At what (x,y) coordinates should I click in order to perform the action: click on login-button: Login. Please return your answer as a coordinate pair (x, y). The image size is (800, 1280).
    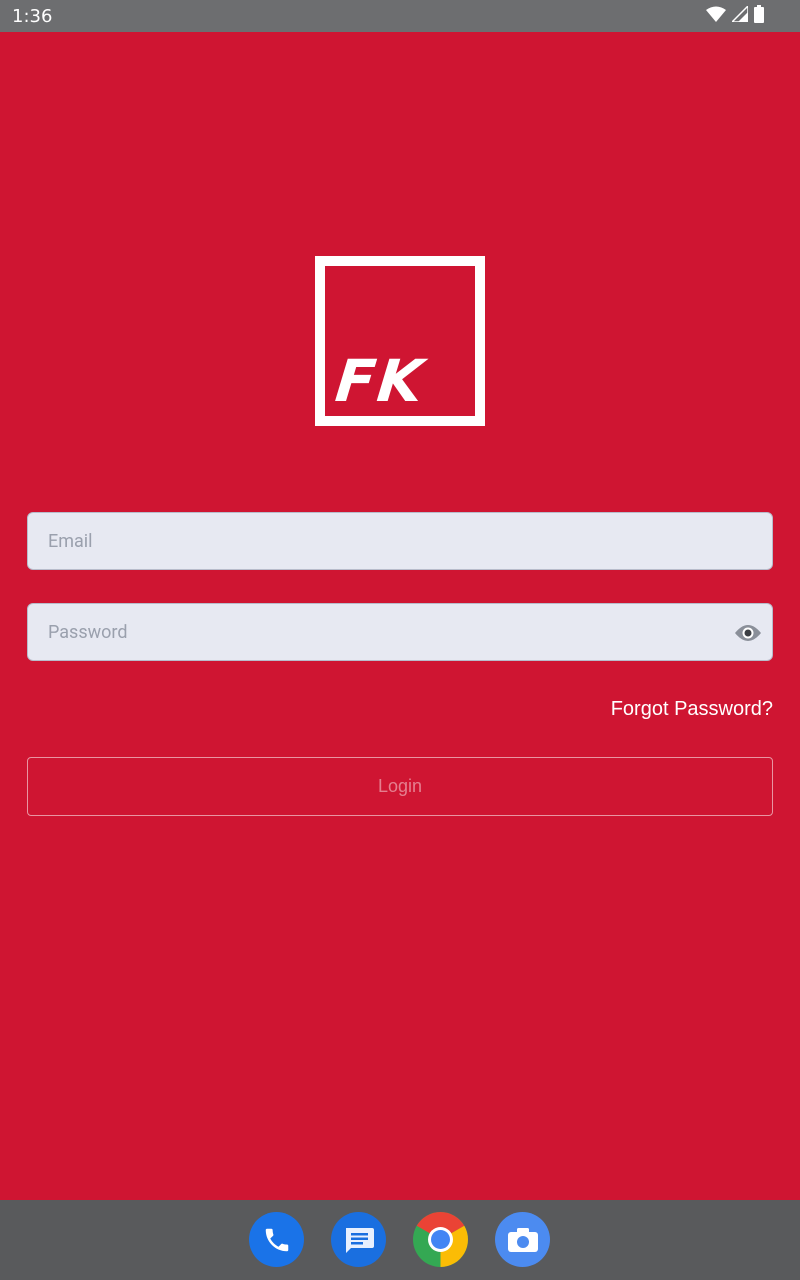
    Looking at the image, I should click on (400, 786).